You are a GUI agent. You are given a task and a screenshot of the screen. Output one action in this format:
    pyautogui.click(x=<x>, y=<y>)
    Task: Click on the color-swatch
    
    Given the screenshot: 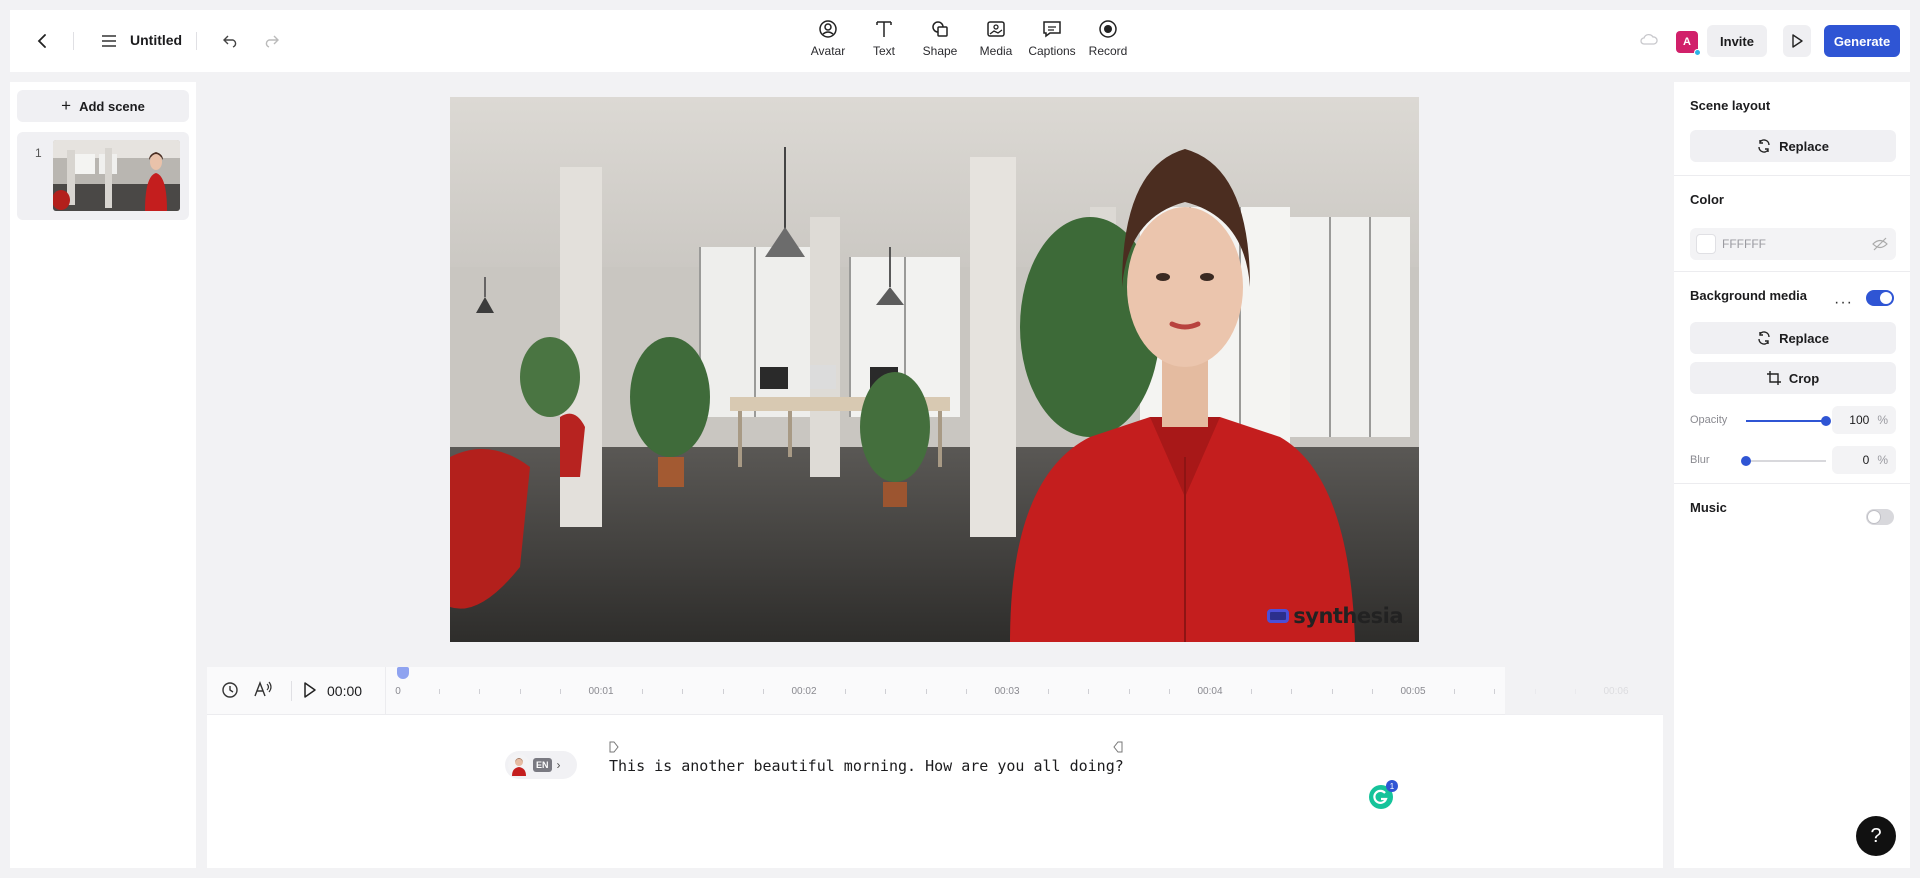 What is the action you would take?
    pyautogui.click(x=1706, y=244)
    